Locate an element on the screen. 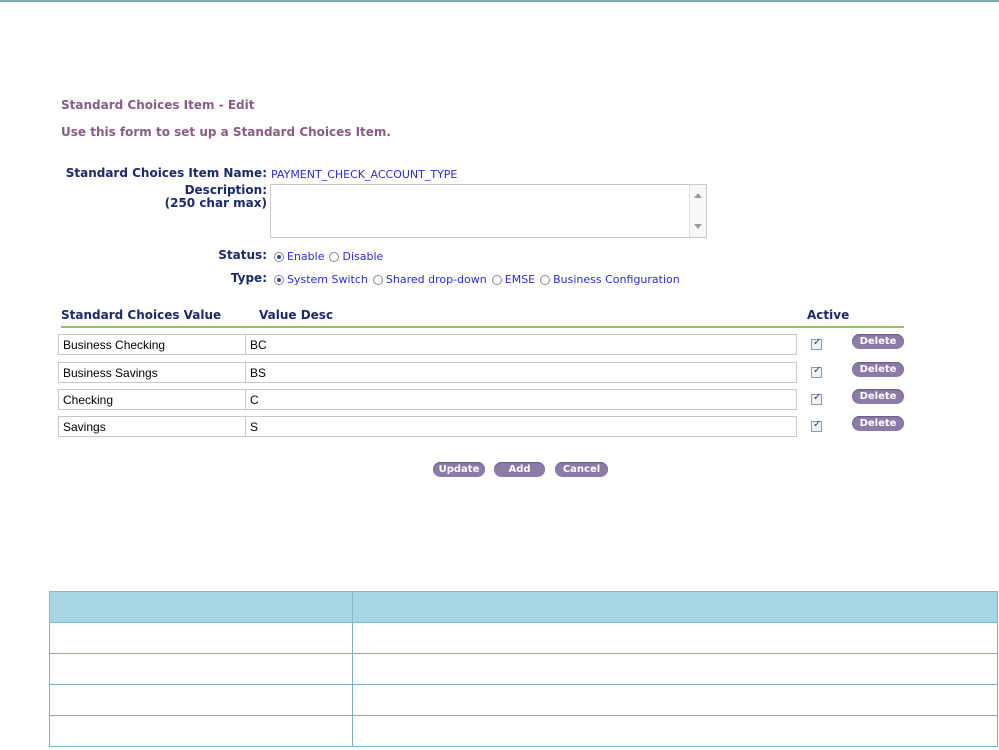  table-row: Checking C Delete is located at coordinates (483, 400).